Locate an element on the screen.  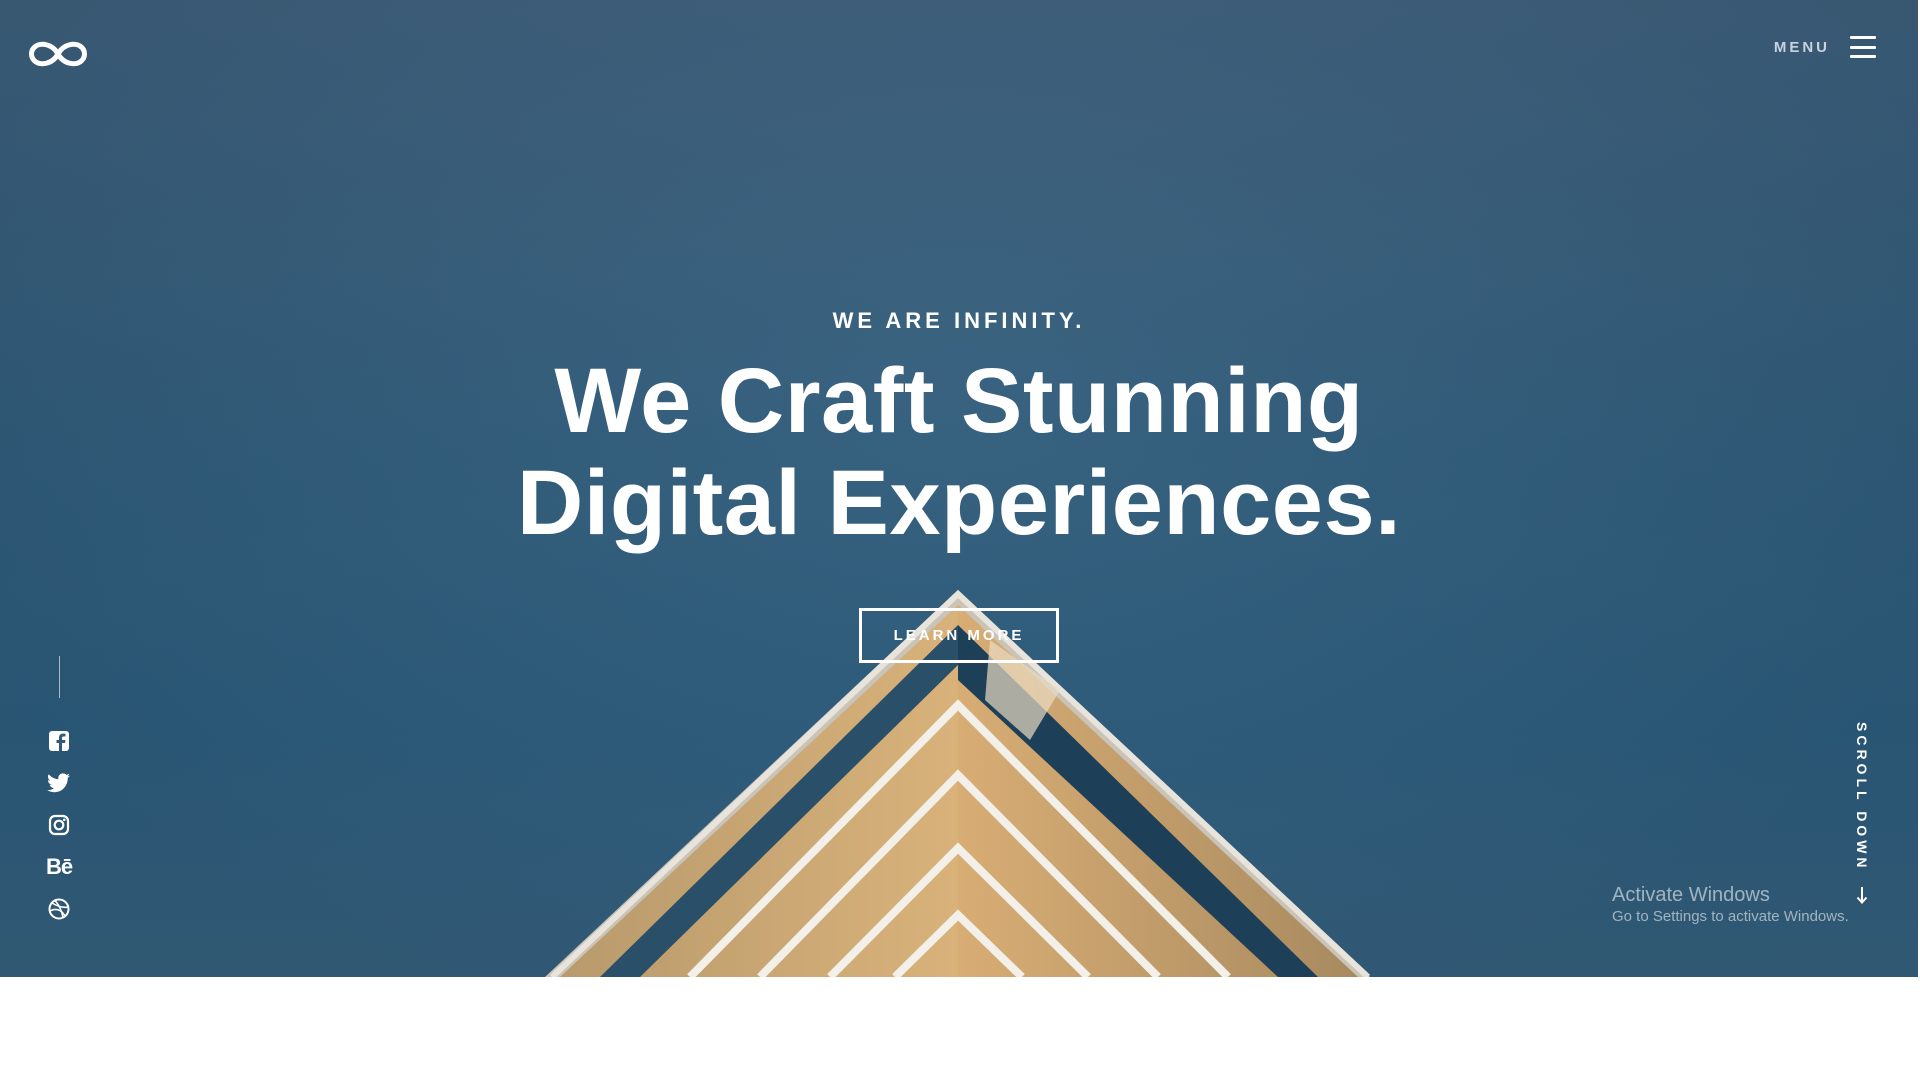
scroll-down-label: SCROLL DOWN is located at coordinates (1862, 797).